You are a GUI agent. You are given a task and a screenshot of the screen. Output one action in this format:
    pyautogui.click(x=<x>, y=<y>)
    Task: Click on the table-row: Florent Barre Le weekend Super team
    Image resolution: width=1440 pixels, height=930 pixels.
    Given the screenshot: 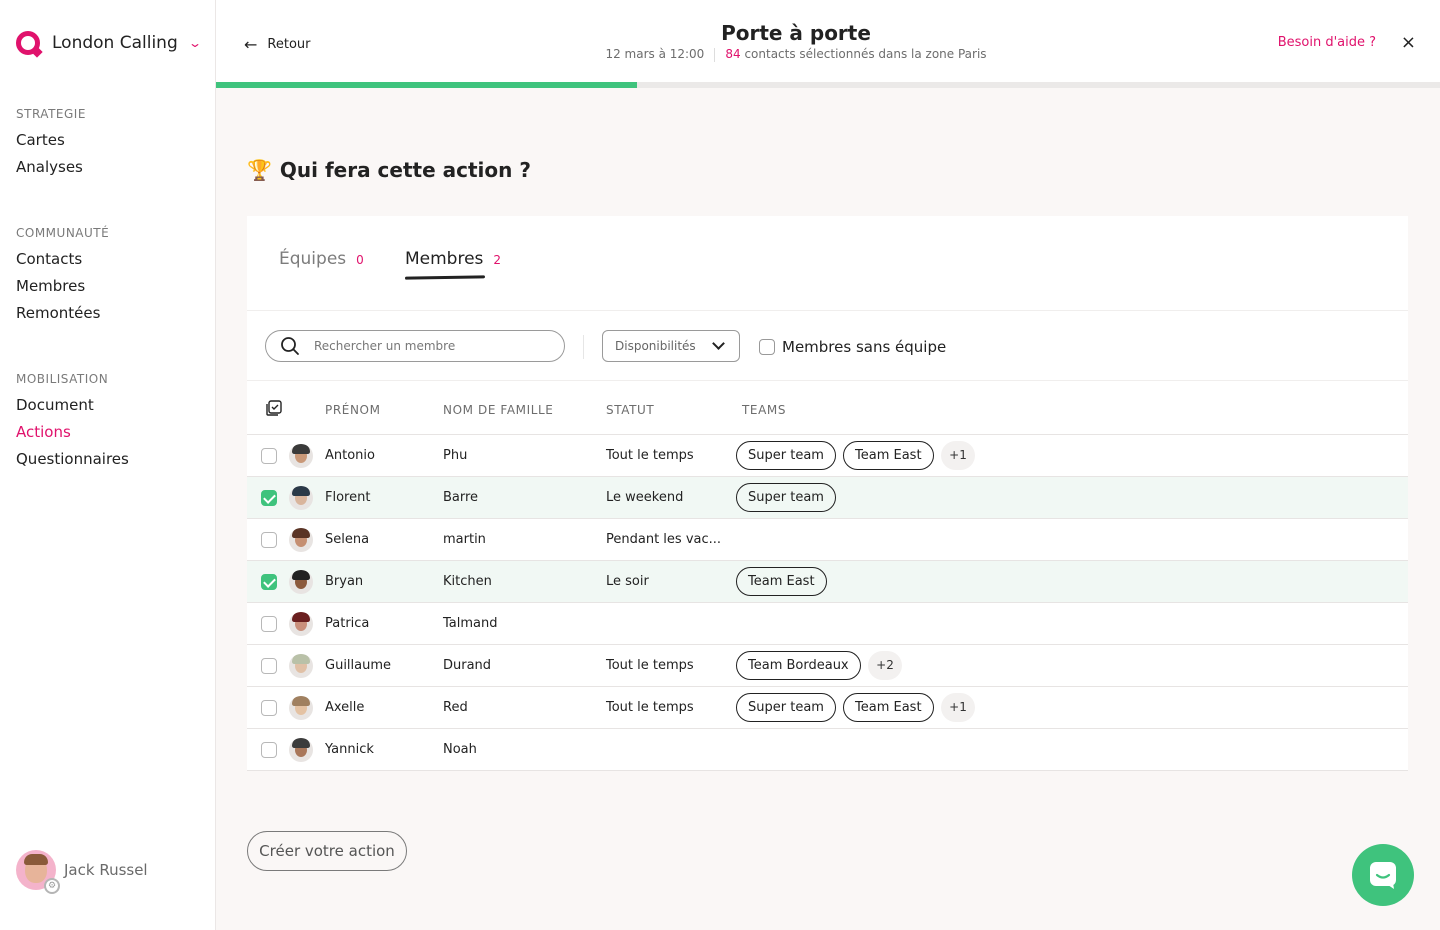 What is the action you would take?
    pyautogui.click(x=827, y=498)
    